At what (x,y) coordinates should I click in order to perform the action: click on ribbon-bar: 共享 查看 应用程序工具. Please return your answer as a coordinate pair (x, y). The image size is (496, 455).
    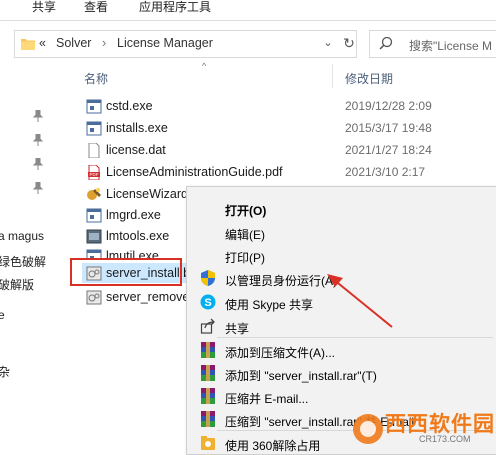
    Looking at the image, I should click on (248, 10).